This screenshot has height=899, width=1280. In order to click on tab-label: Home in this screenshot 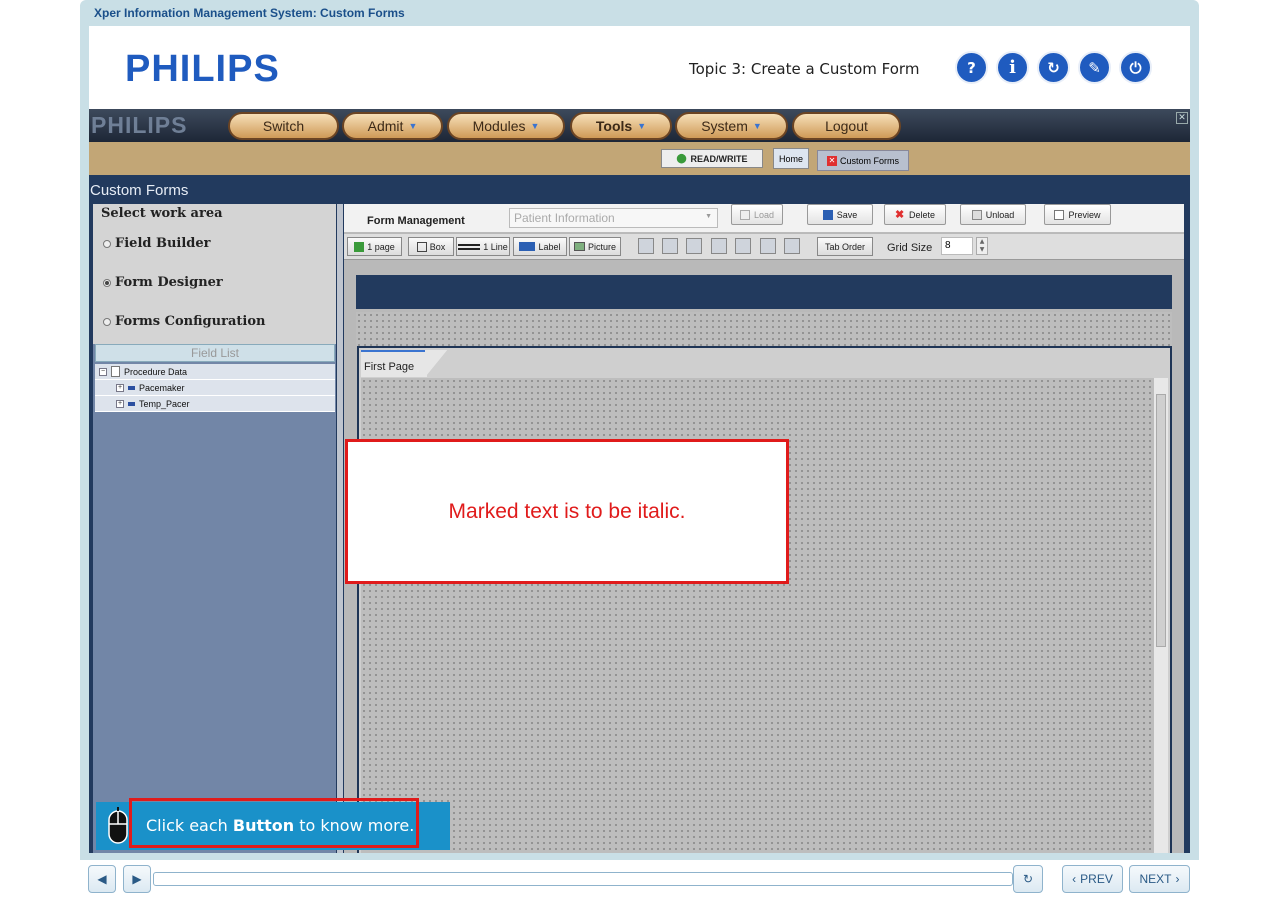, I will do `click(790, 158)`.